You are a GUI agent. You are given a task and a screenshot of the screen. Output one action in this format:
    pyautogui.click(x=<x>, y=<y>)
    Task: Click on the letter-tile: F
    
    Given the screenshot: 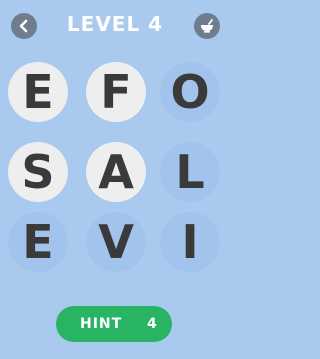 What is the action you would take?
    pyautogui.click(x=116, y=92)
    